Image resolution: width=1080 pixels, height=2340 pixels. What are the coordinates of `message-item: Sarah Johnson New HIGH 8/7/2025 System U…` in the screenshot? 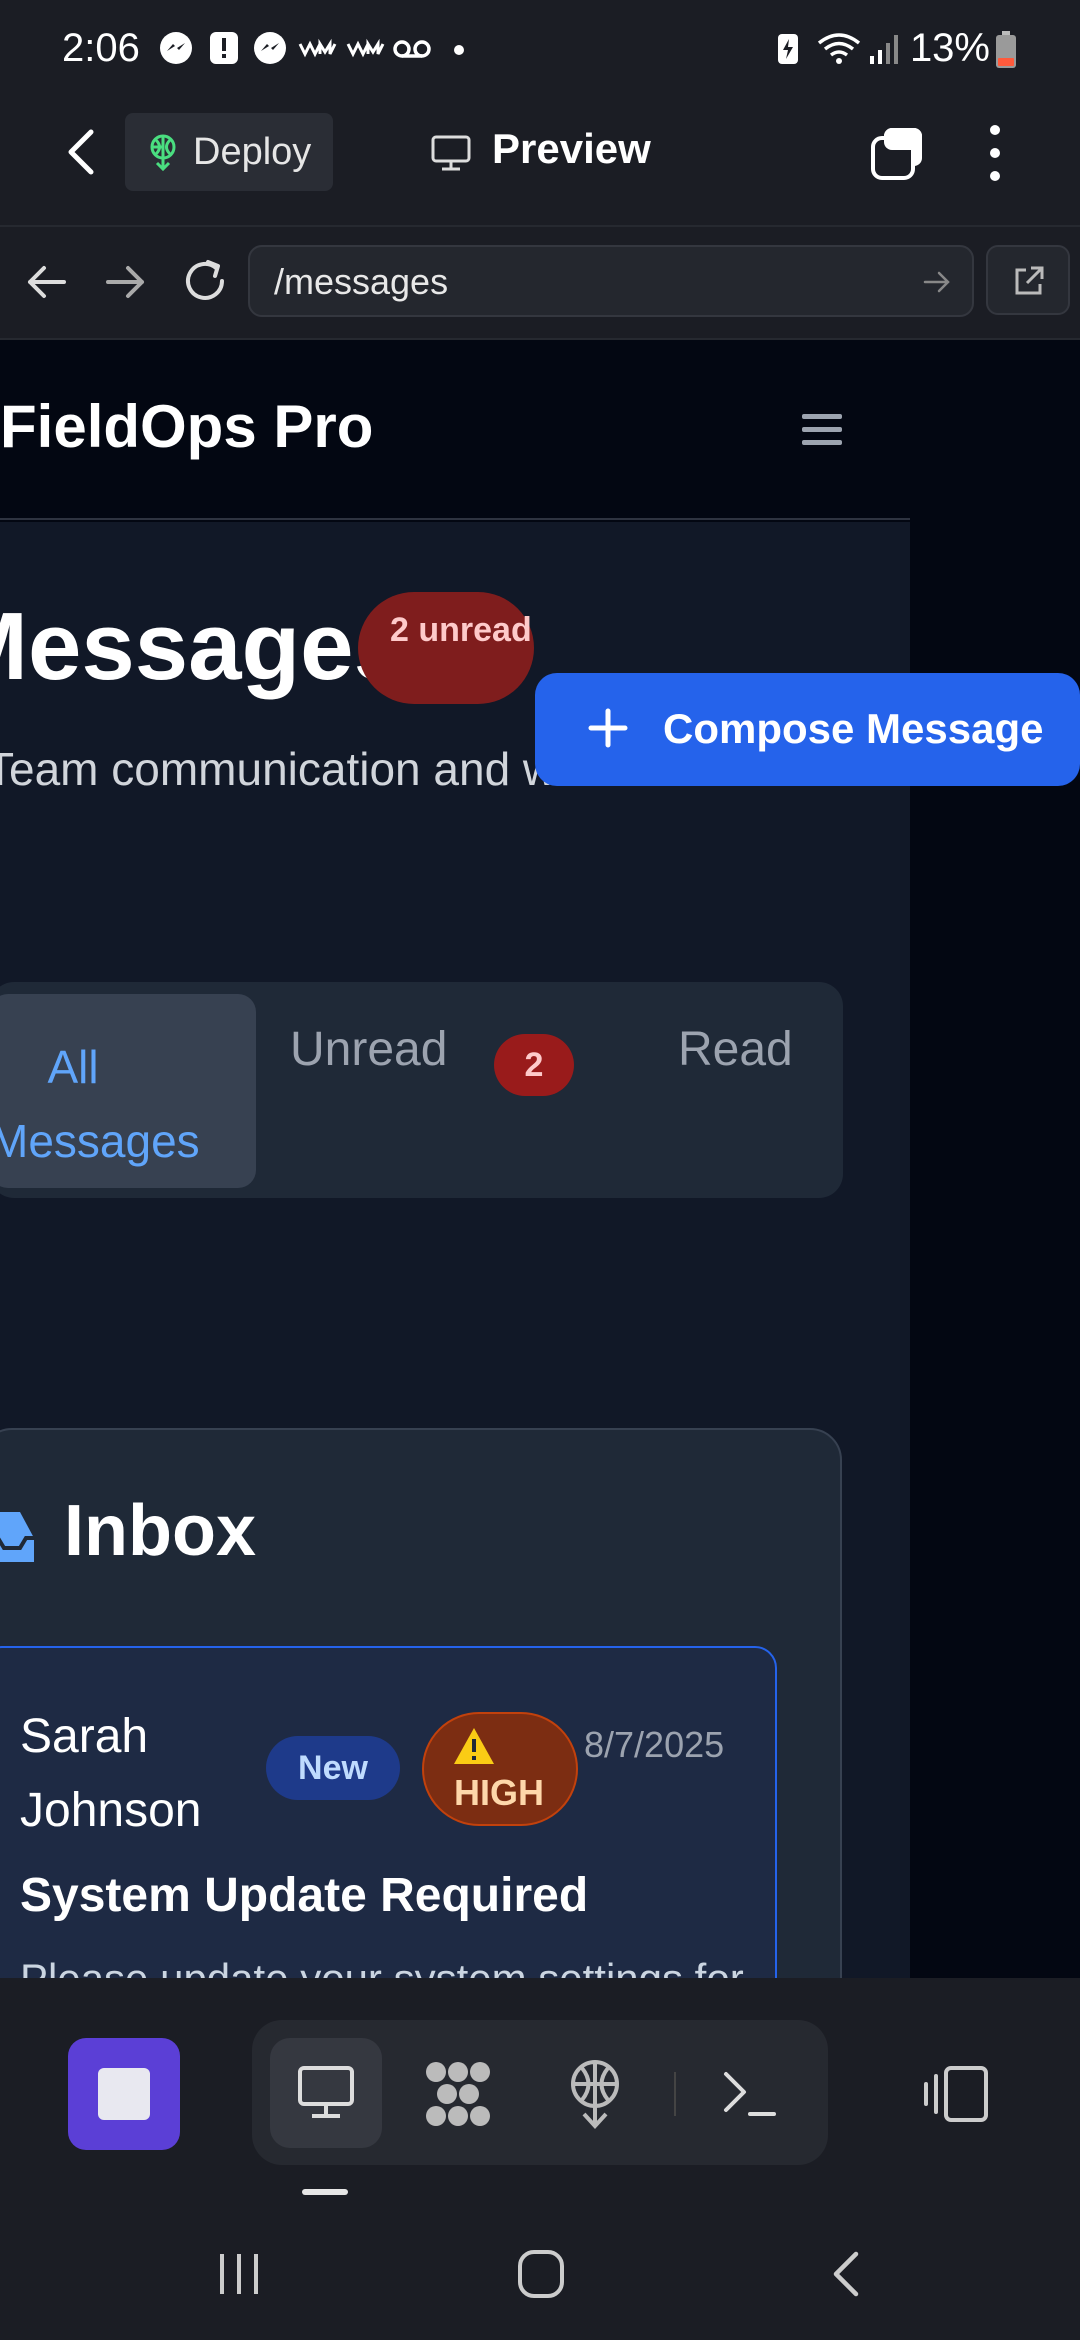 It's located at (388, 1812).